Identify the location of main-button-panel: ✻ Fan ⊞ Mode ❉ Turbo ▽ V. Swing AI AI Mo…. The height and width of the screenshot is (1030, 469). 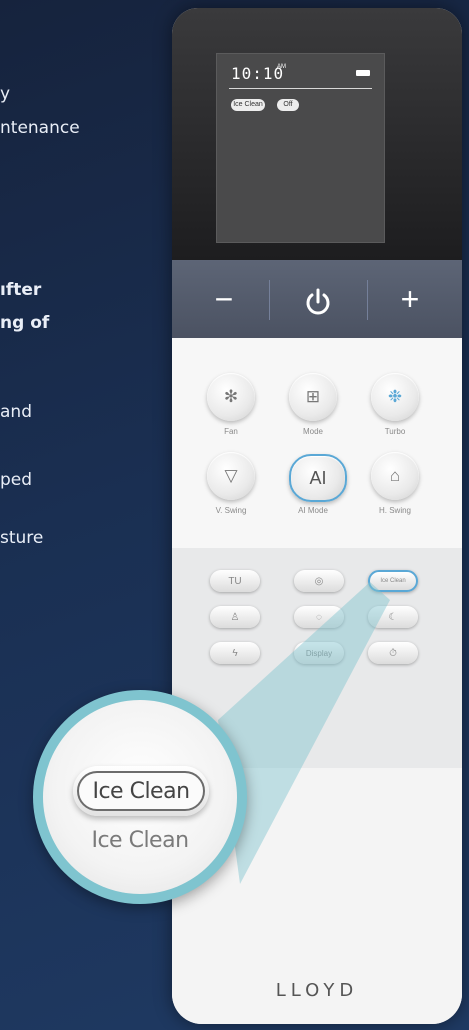
(317, 443).